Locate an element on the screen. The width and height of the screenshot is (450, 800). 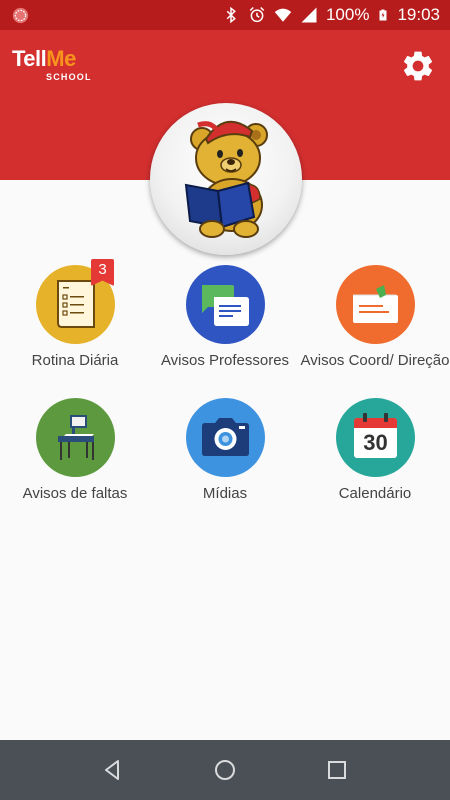
status-bar: 100% 19:03 is located at coordinates (225, 15).